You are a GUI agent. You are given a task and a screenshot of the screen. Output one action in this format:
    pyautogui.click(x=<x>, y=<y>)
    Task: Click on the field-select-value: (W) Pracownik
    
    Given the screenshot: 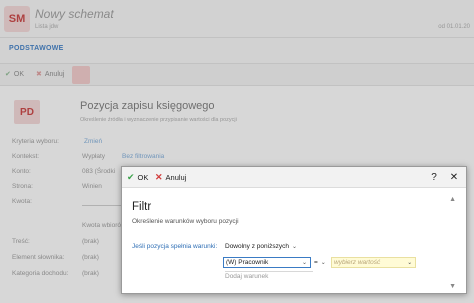 What is the action you would take?
    pyautogui.click(x=247, y=262)
    